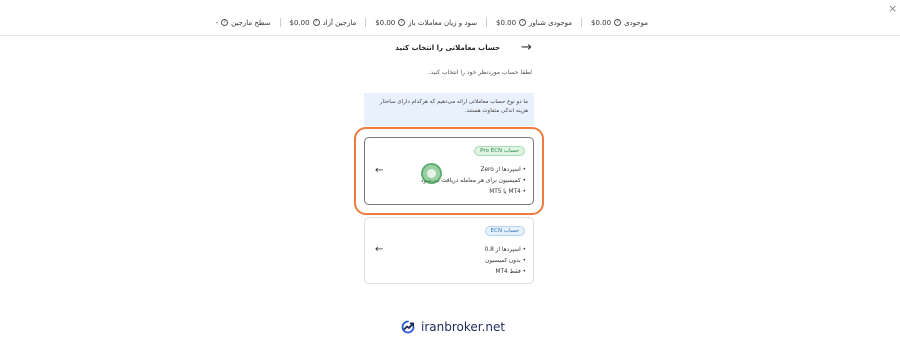 The height and width of the screenshot is (340, 900). I want to click on stat-balance: موجودی ? $0.00, so click(619, 23).